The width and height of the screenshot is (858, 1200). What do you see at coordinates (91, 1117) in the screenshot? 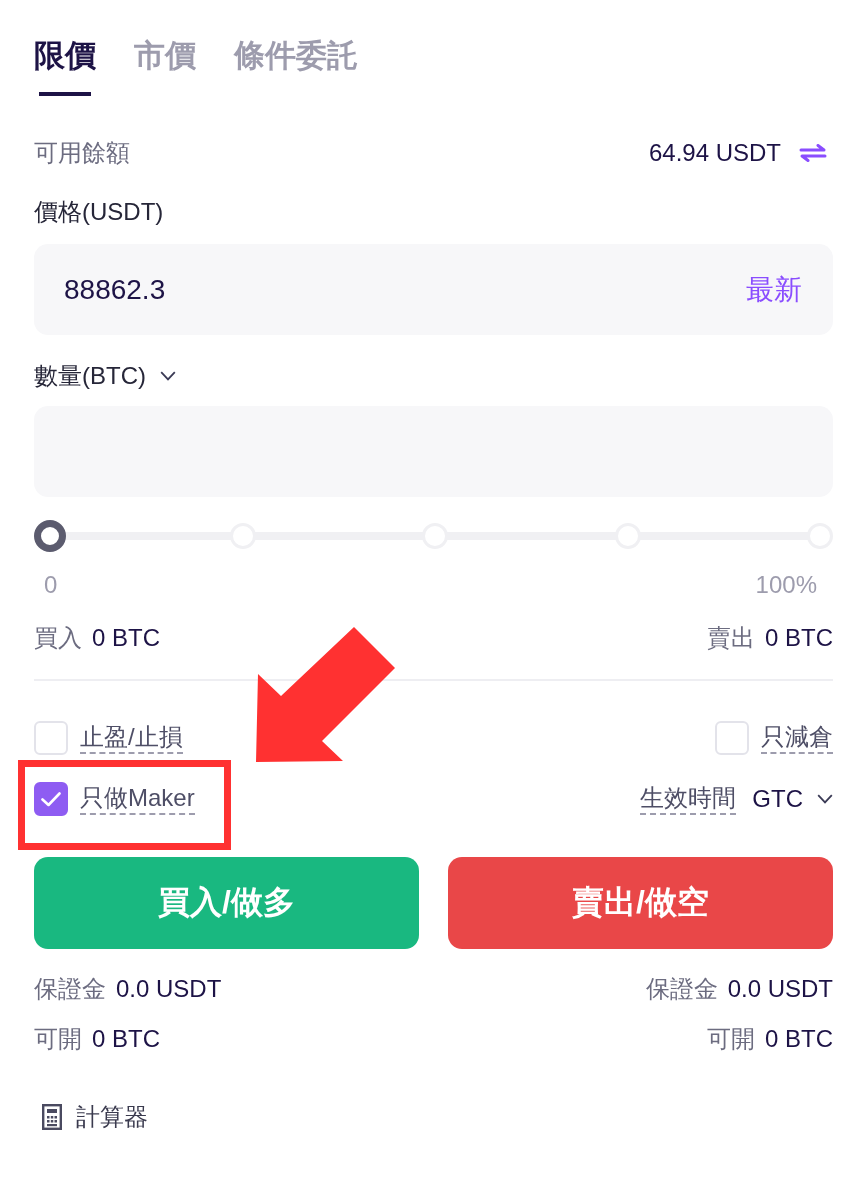
I see `calculator-button: 計算器` at bounding box center [91, 1117].